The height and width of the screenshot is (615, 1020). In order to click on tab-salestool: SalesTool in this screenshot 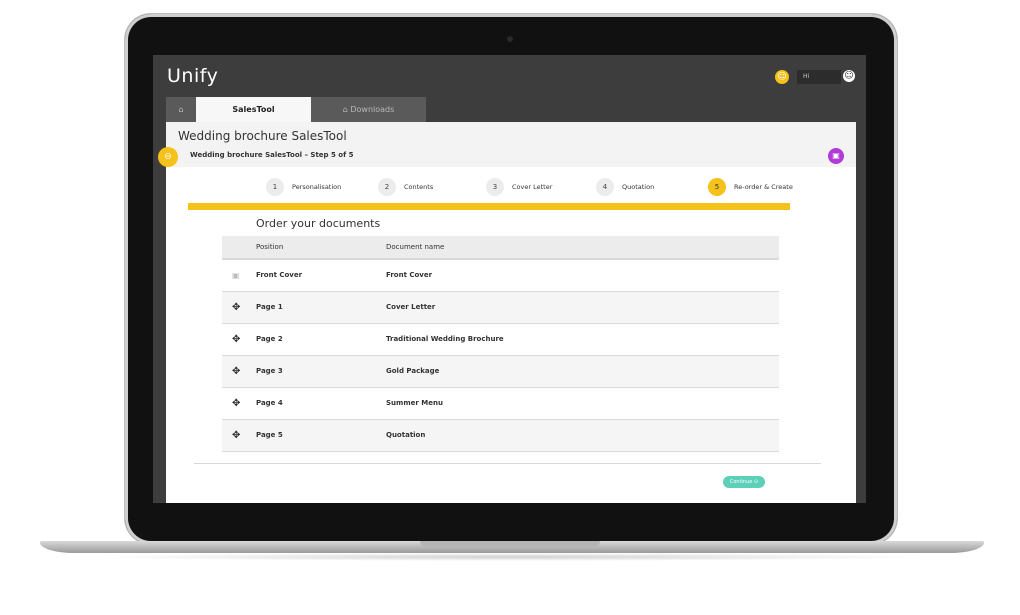, I will do `click(253, 109)`.